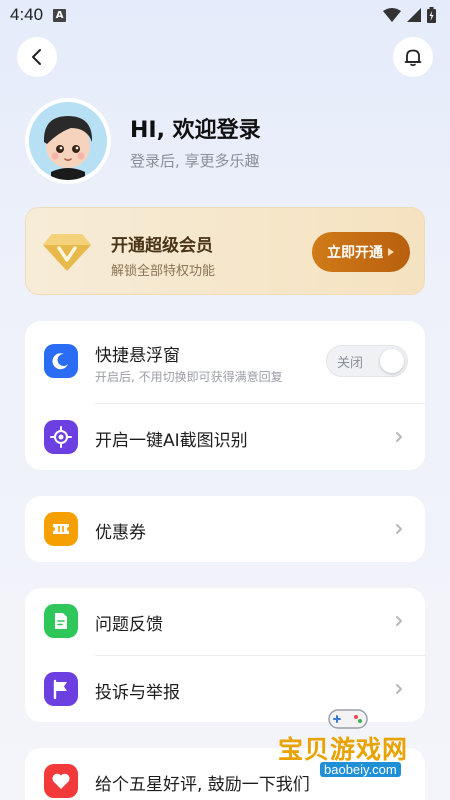 The height and width of the screenshot is (800, 450). I want to click on vip-card: 开通超级会员 解锁全部特权功能 立即开通, so click(225, 251).